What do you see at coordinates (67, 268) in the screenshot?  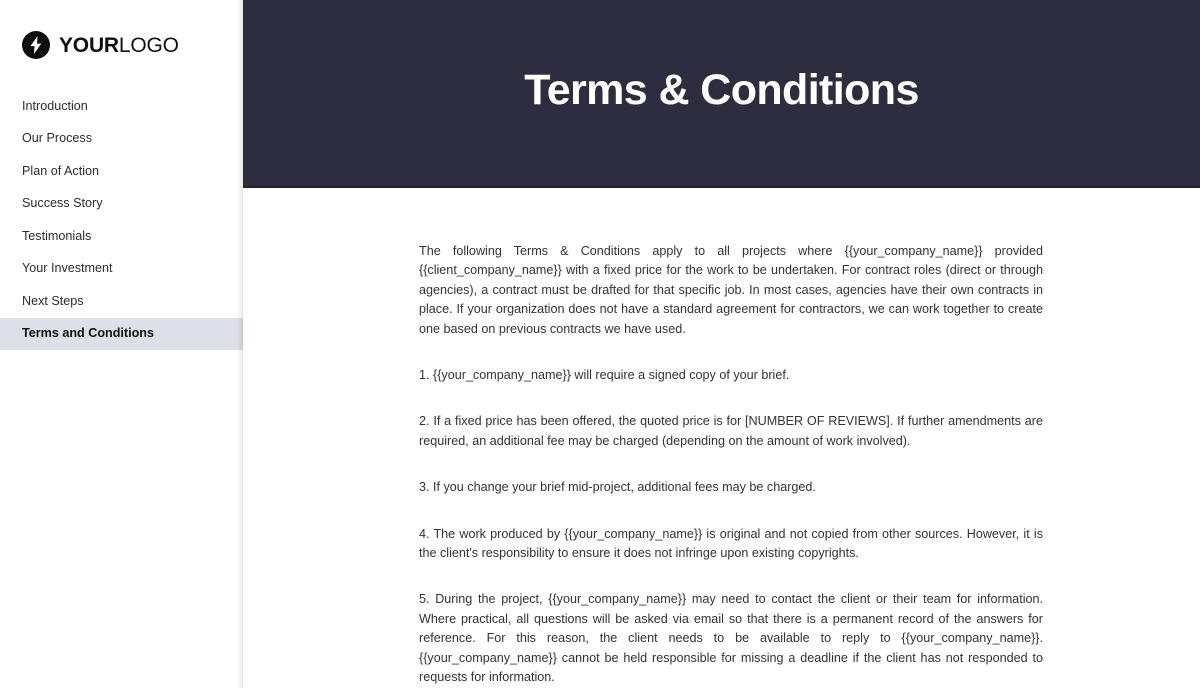 I see `sidebar-item-label: Your Investment` at bounding box center [67, 268].